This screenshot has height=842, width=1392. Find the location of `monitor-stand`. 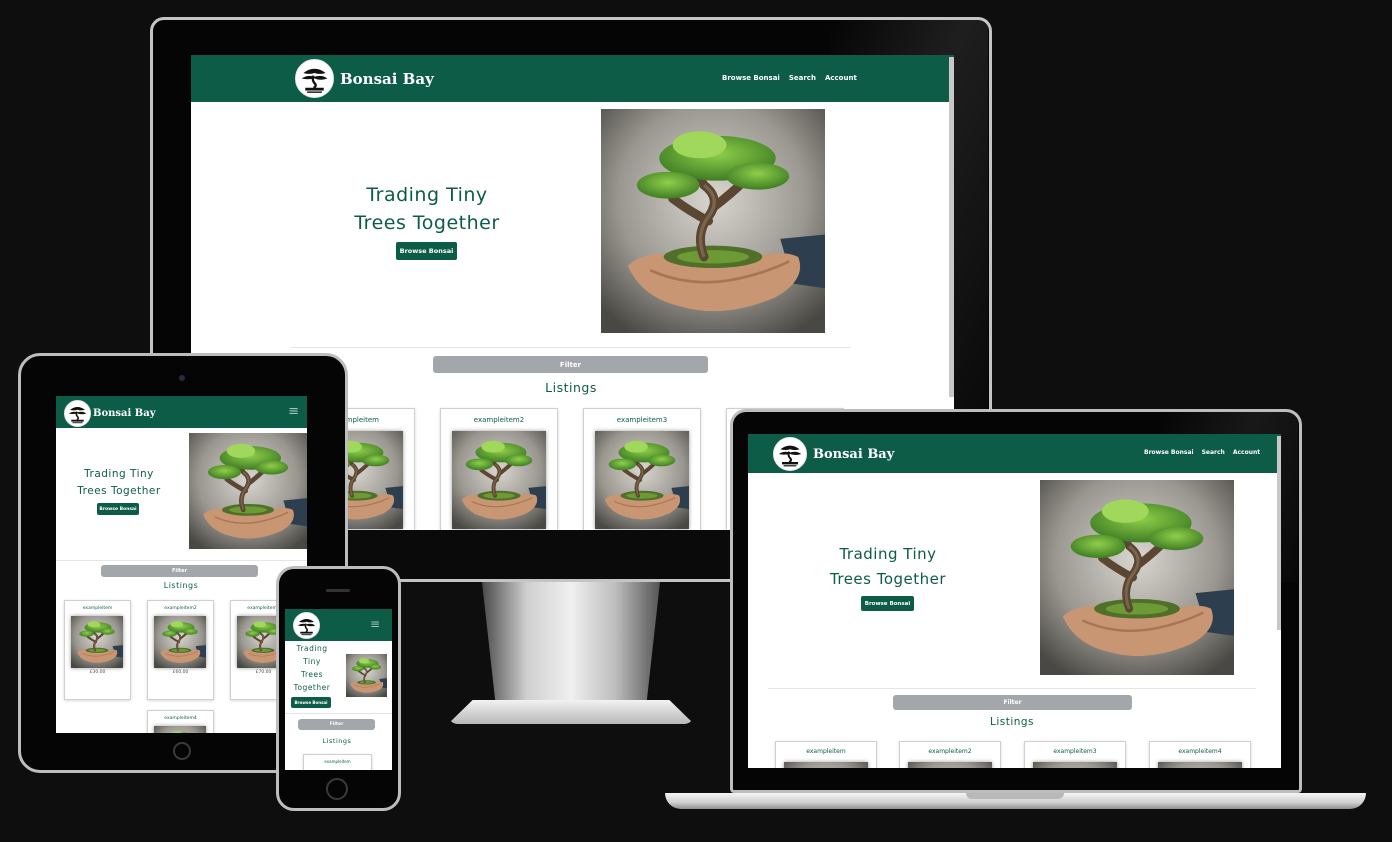

monitor-stand is located at coordinates (571, 646).